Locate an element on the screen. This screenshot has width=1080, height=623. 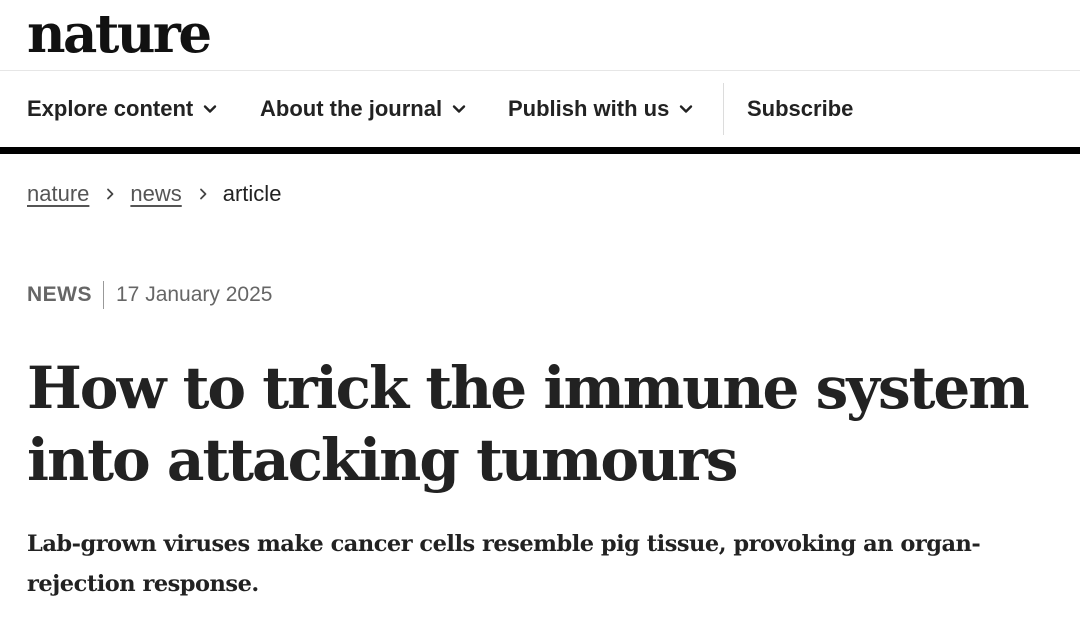
article-meta: NEWS 17 January 2025 is located at coordinates (149, 295).